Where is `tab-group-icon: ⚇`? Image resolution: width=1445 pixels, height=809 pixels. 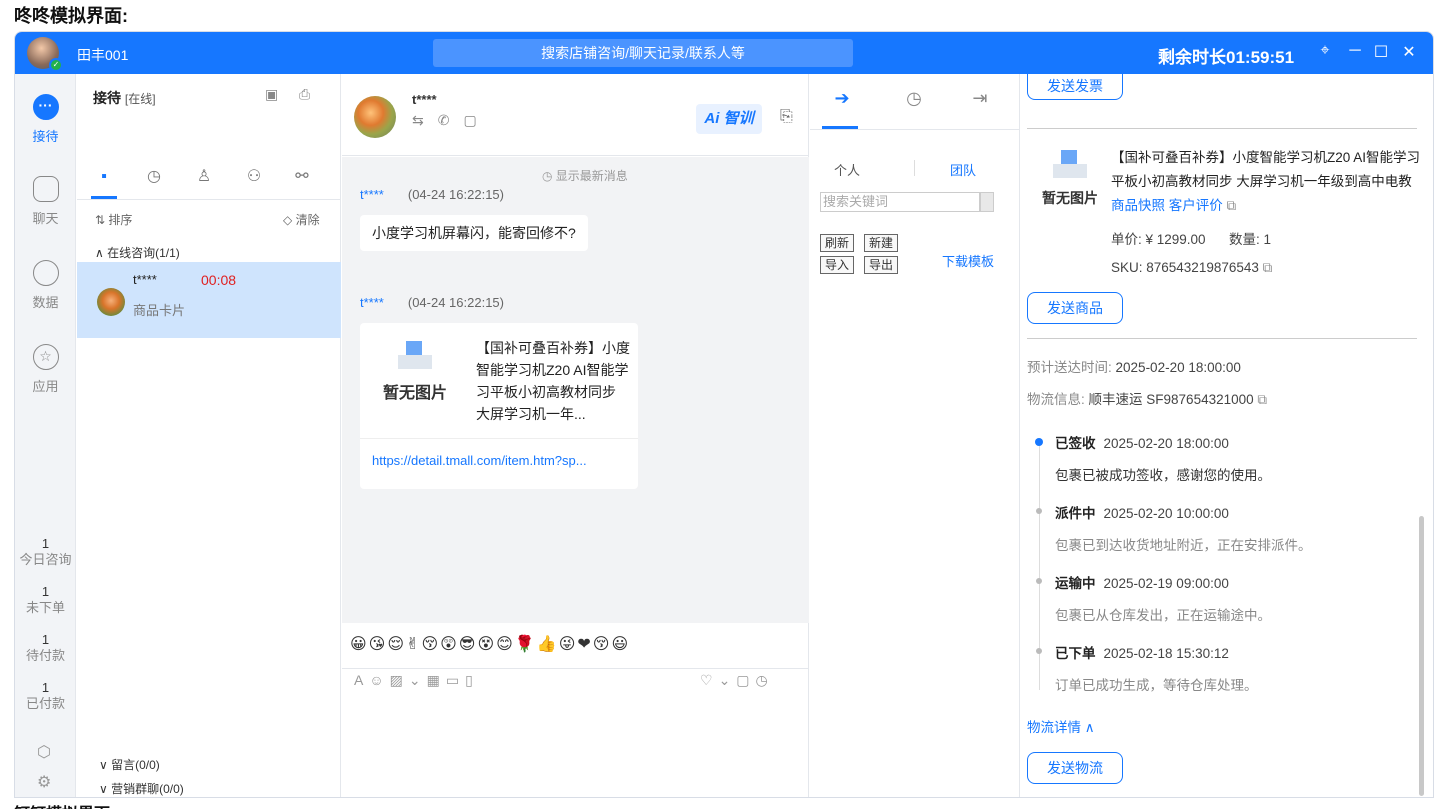
tab-group-icon: ⚇ is located at coordinates (254, 177).